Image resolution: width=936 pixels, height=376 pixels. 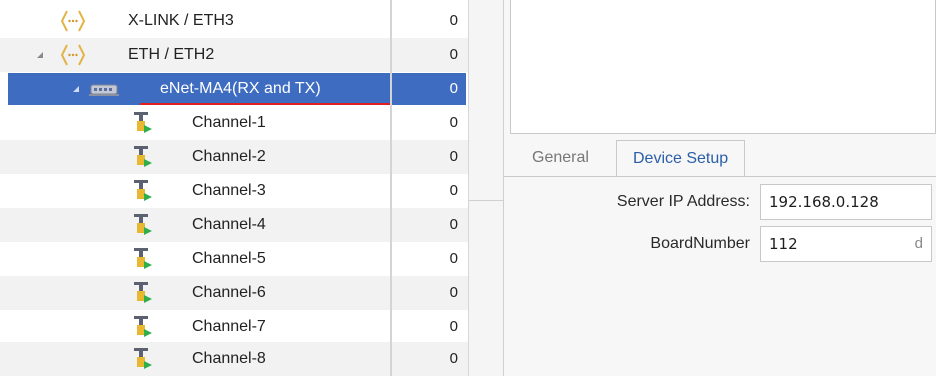 I want to click on tree-row-channel-2: Channel-2 0, so click(x=234, y=157).